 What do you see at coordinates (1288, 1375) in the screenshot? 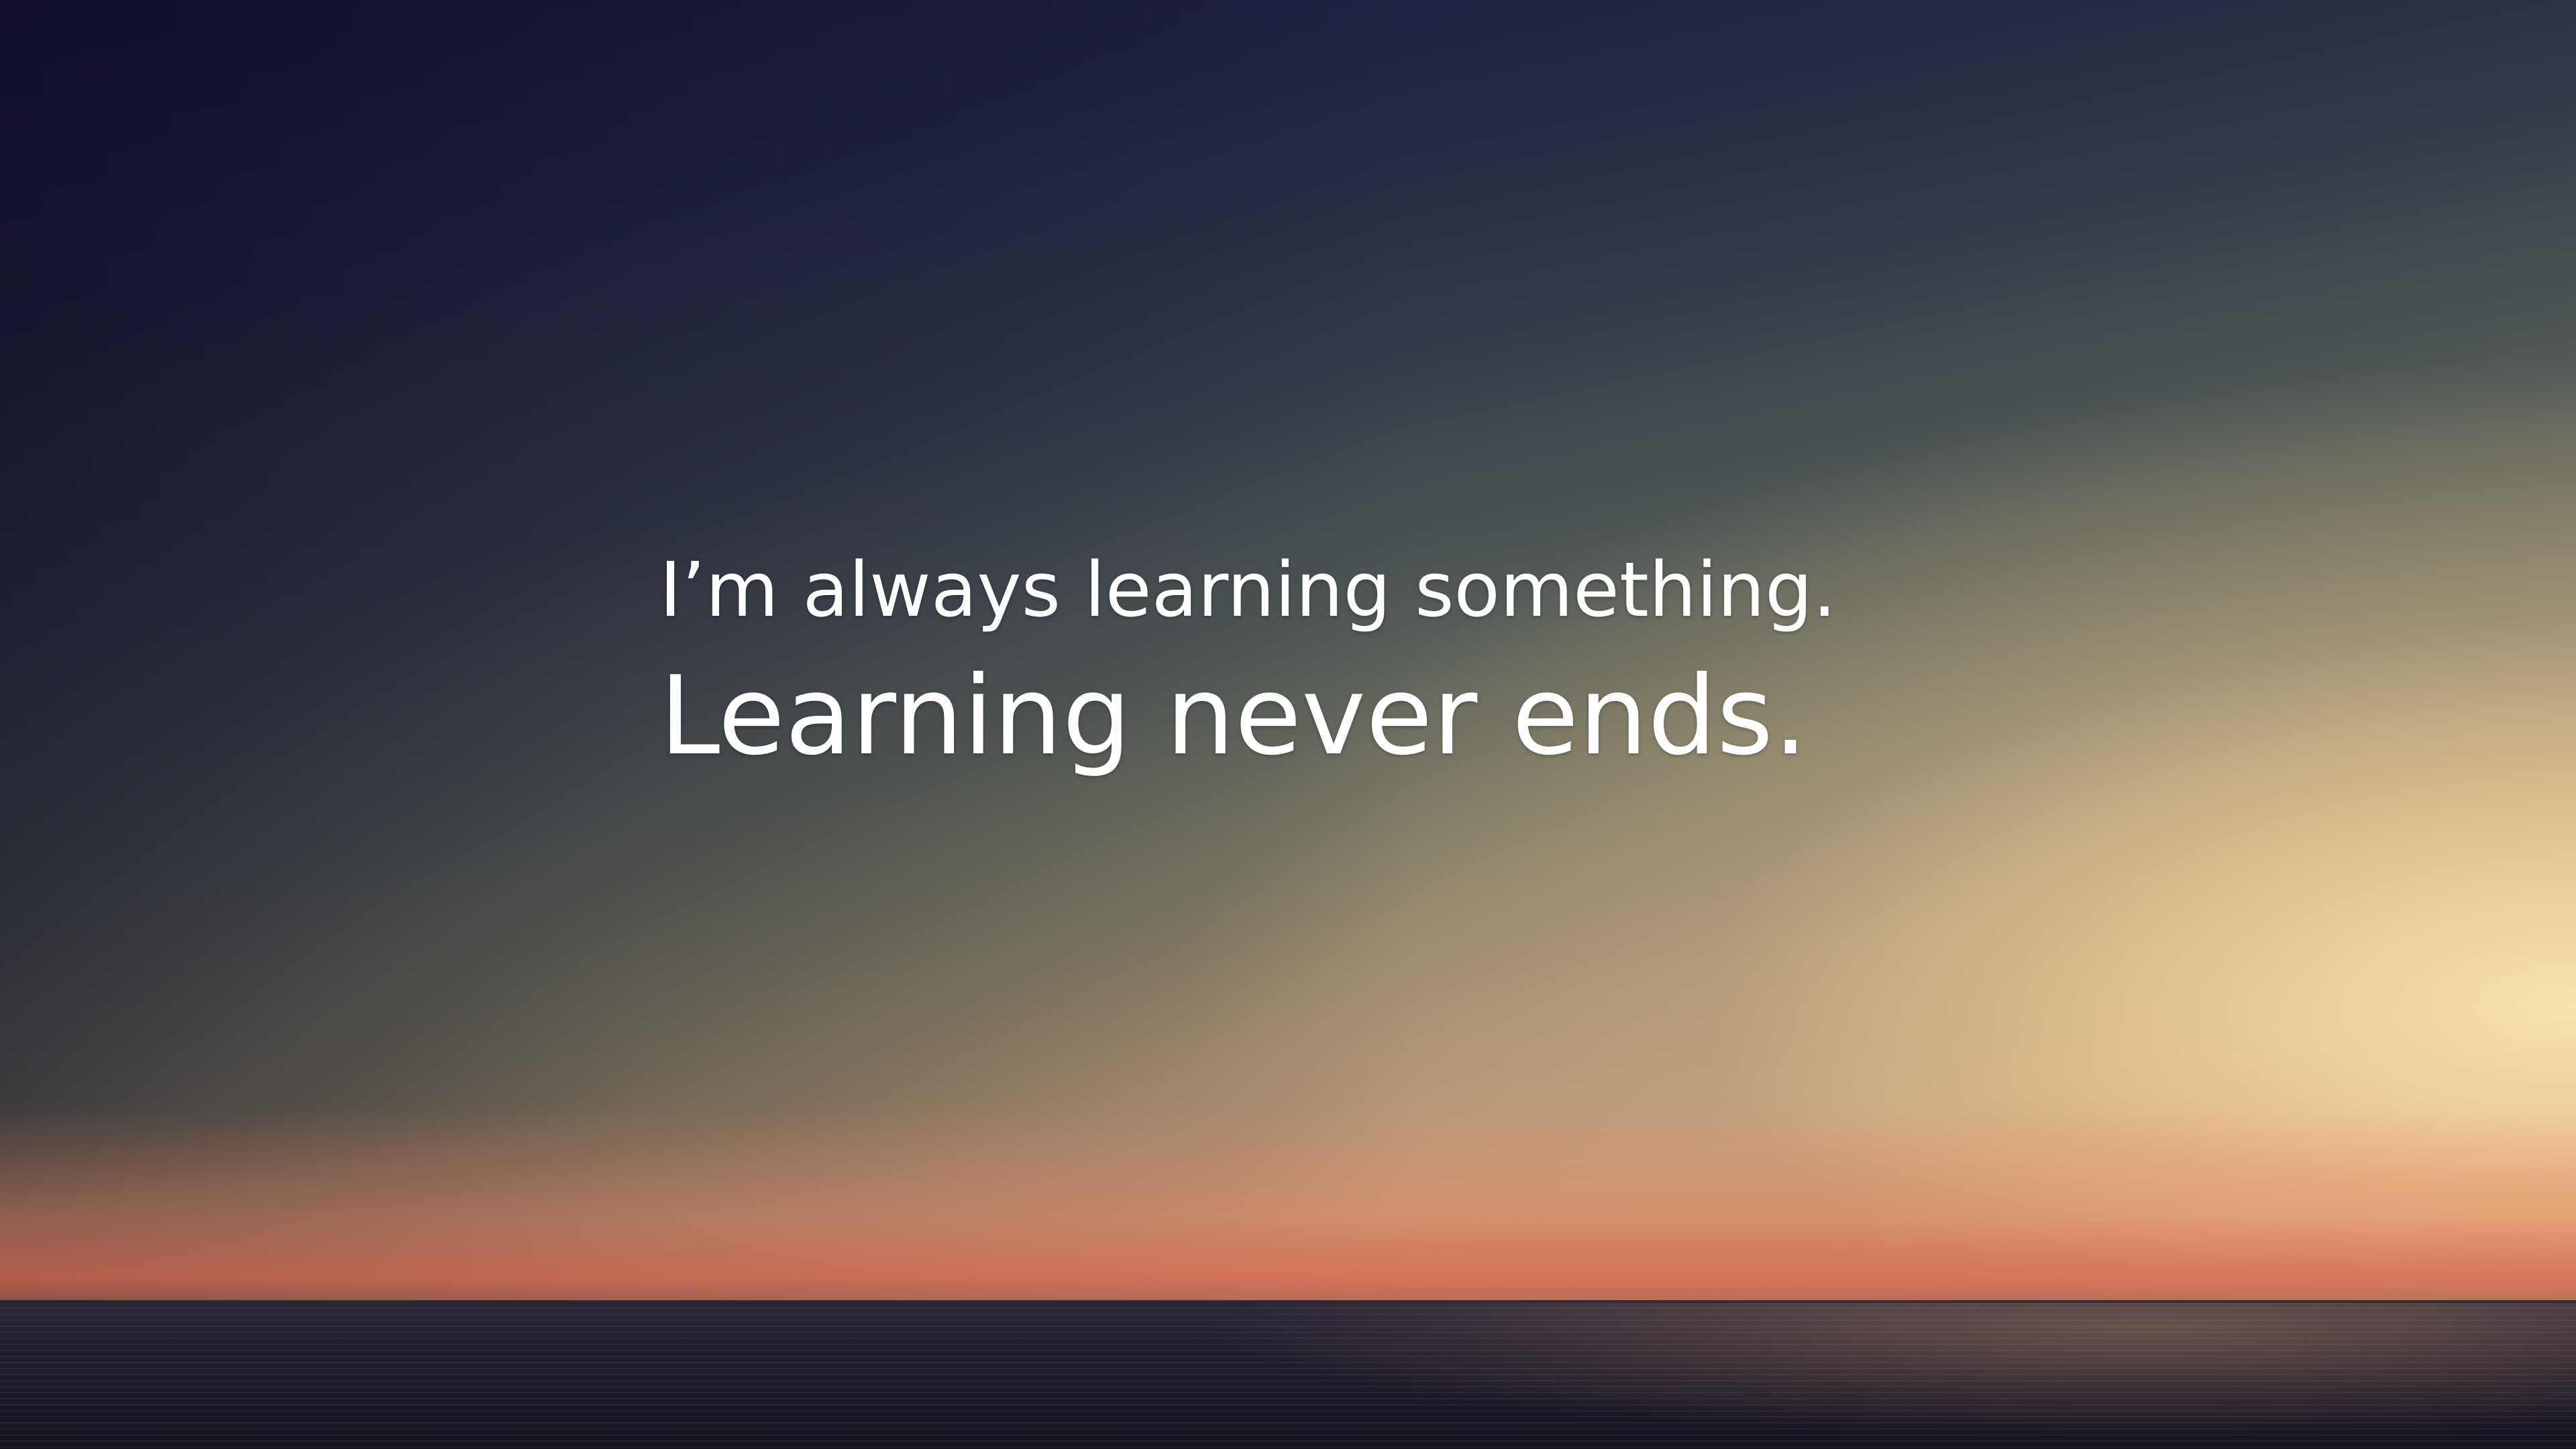
I see `sea-ripples` at bounding box center [1288, 1375].